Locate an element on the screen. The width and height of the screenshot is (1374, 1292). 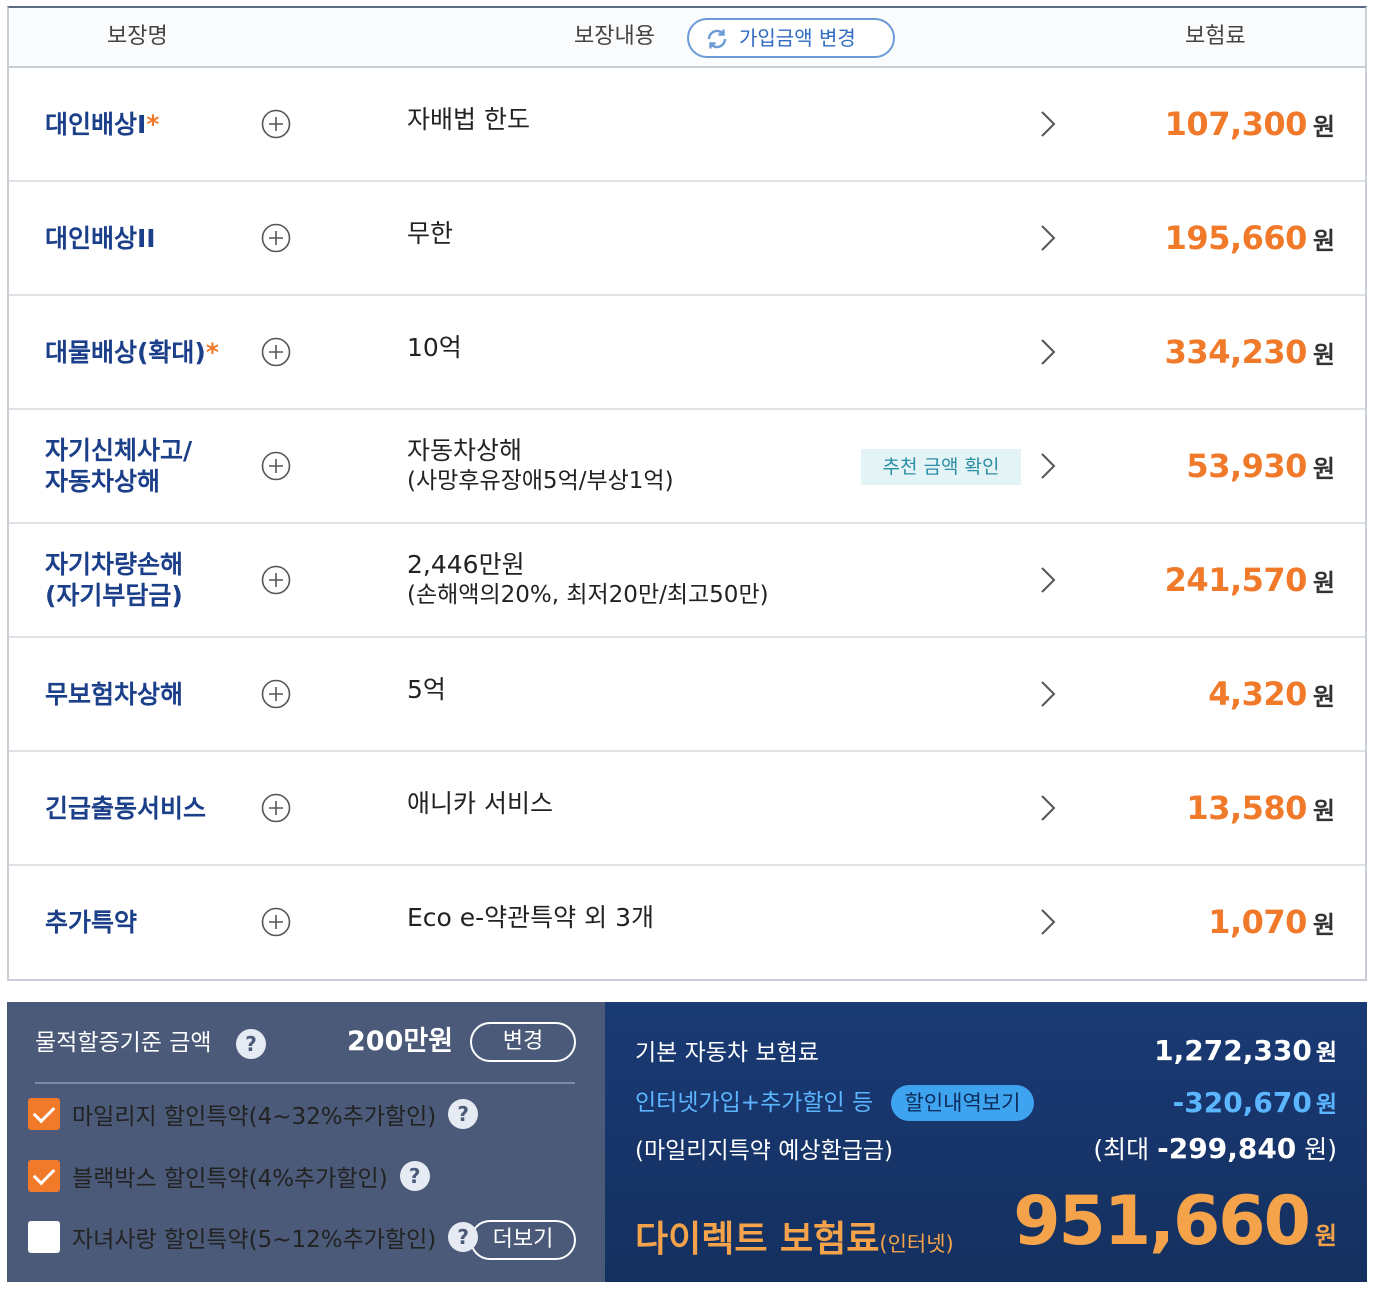
coverage-name: 자기신체사고/ 자동차상해 is located at coordinates (150, 466).